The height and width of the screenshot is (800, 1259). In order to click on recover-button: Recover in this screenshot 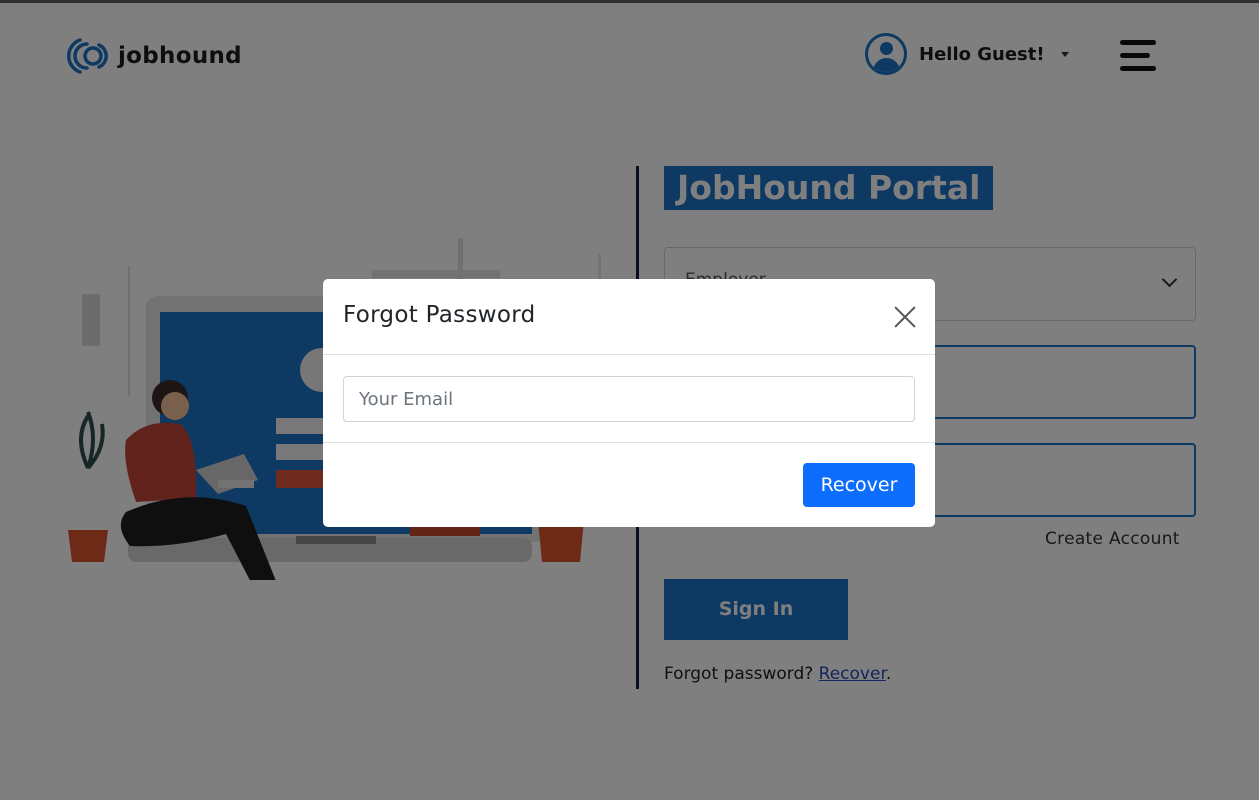, I will do `click(859, 485)`.